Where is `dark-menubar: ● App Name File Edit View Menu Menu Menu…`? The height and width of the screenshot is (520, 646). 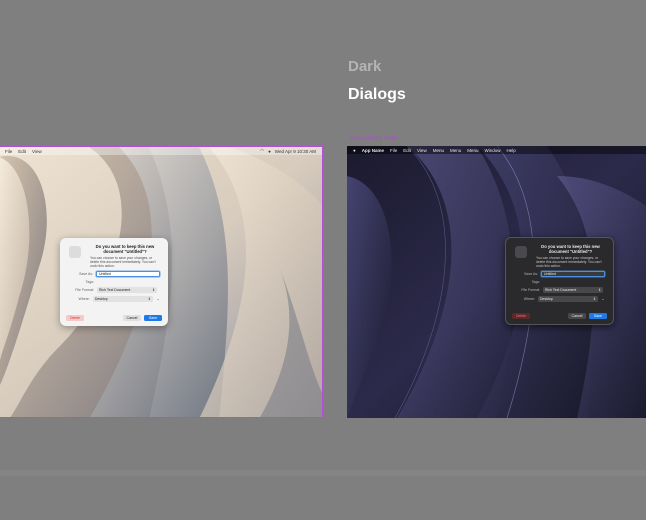
dark-menubar: ● App Name File Edit View Menu Menu Menu… is located at coordinates (496, 150).